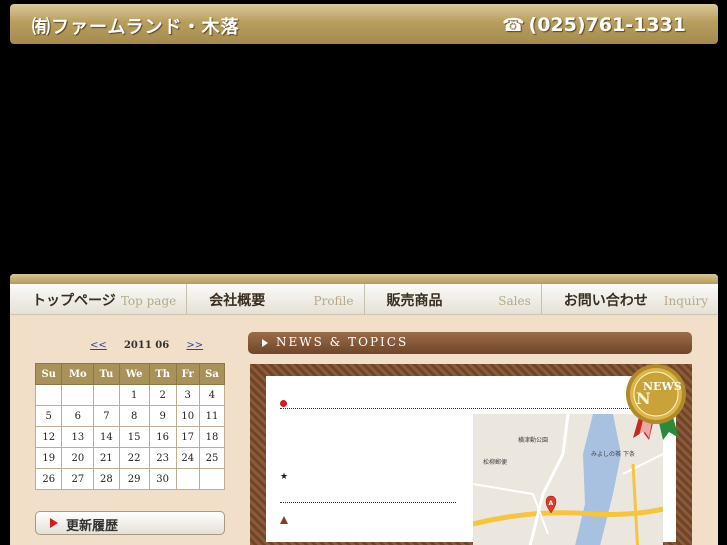 The image size is (727, 545). What do you see at coordinates (134, 437) in the screenshot?
I see `calendar-day: 15` at bounding box center [134, 437].